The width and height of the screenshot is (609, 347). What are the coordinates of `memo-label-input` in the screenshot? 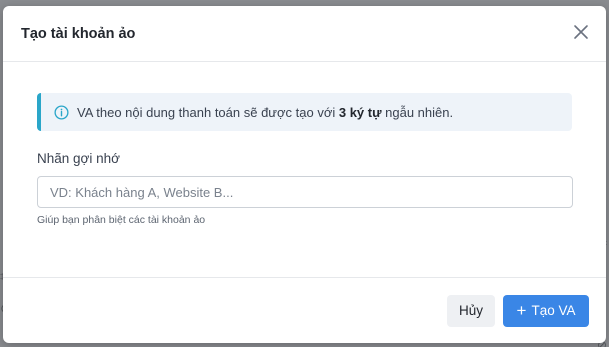 It's located at (305, 192).